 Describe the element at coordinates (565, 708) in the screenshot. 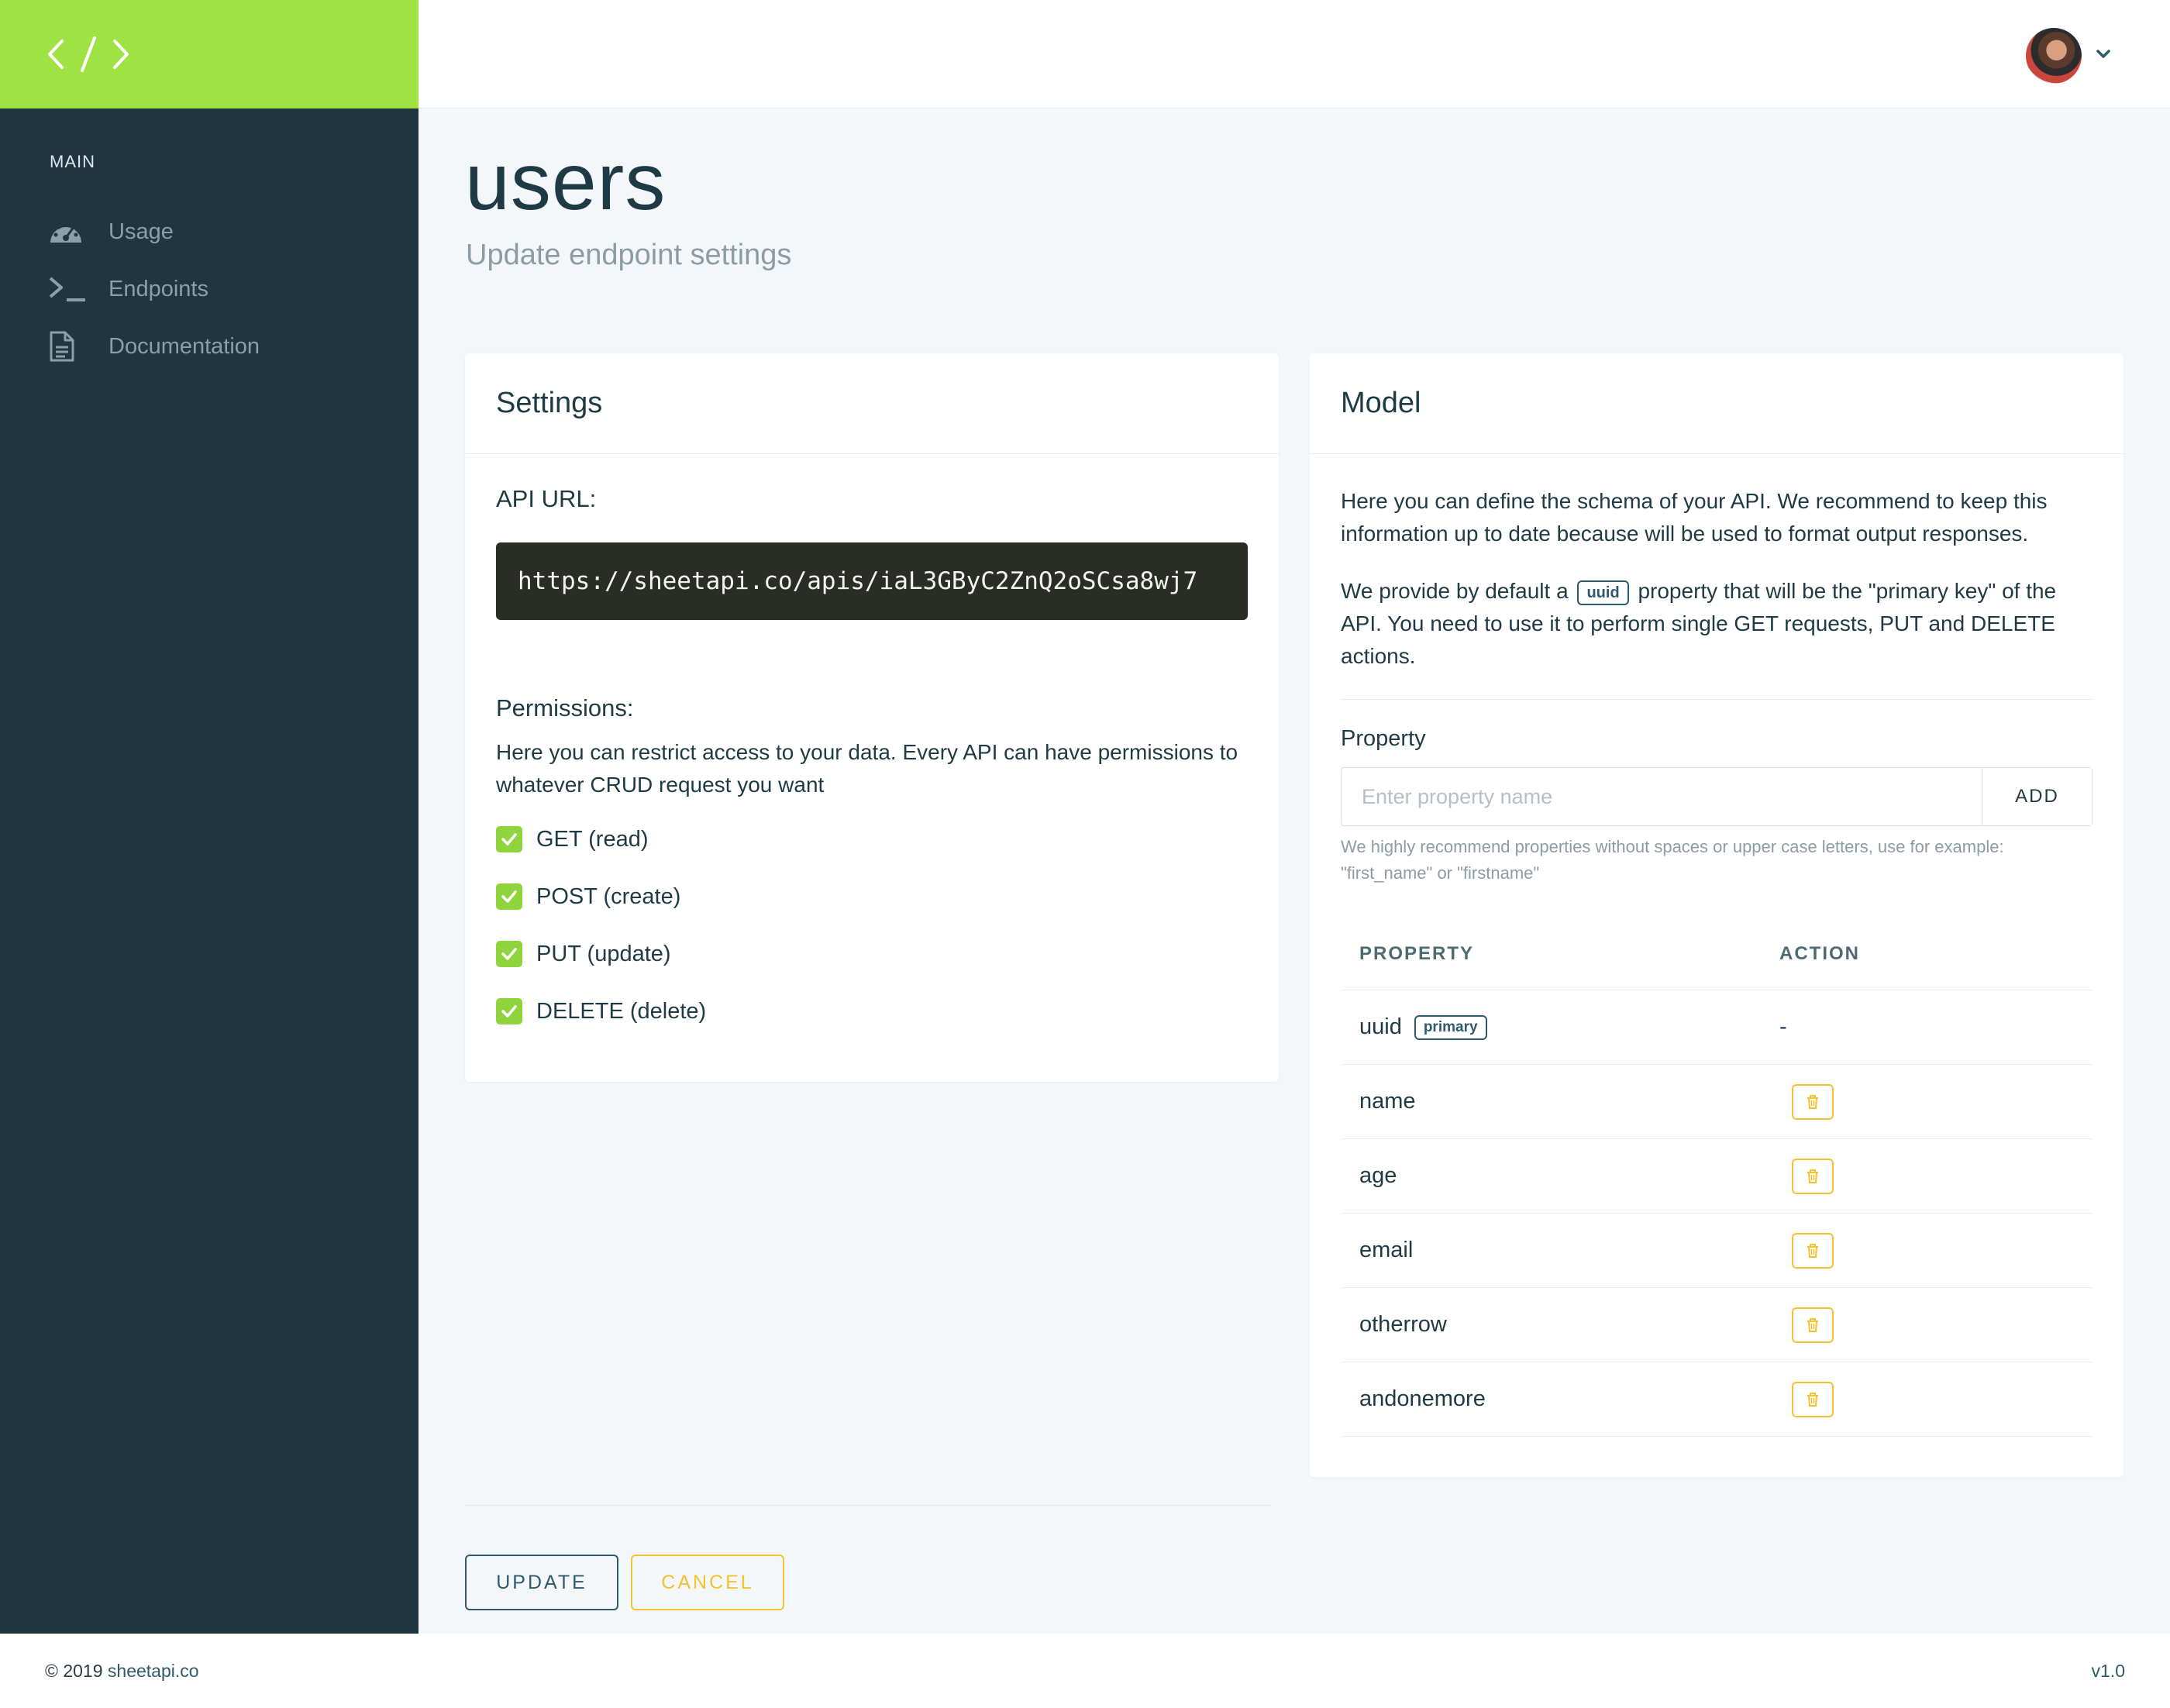

I see `permissions-label: Permissions:` at that location.